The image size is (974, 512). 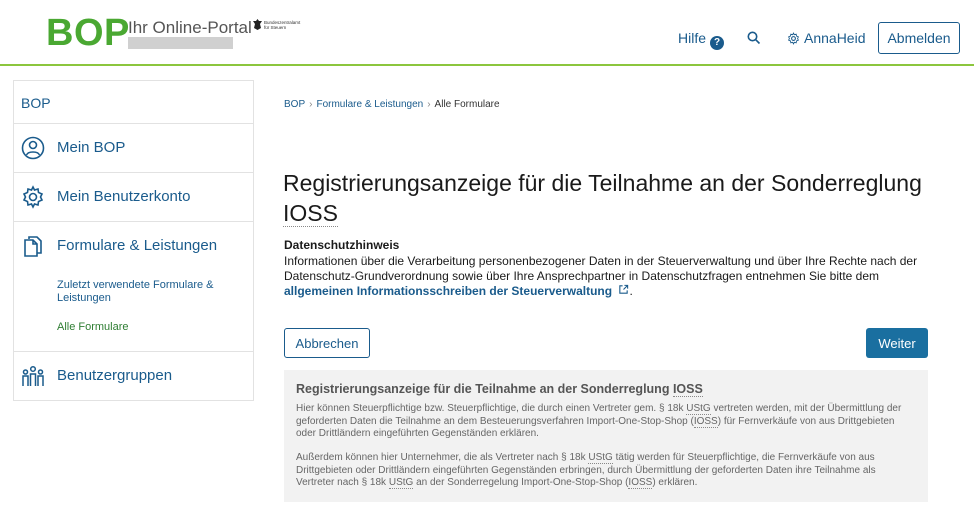 What do you see at coordinates (88, 33) in the screenshot?
I see `bop-logo: BOP` at bounding box center [88, 33].